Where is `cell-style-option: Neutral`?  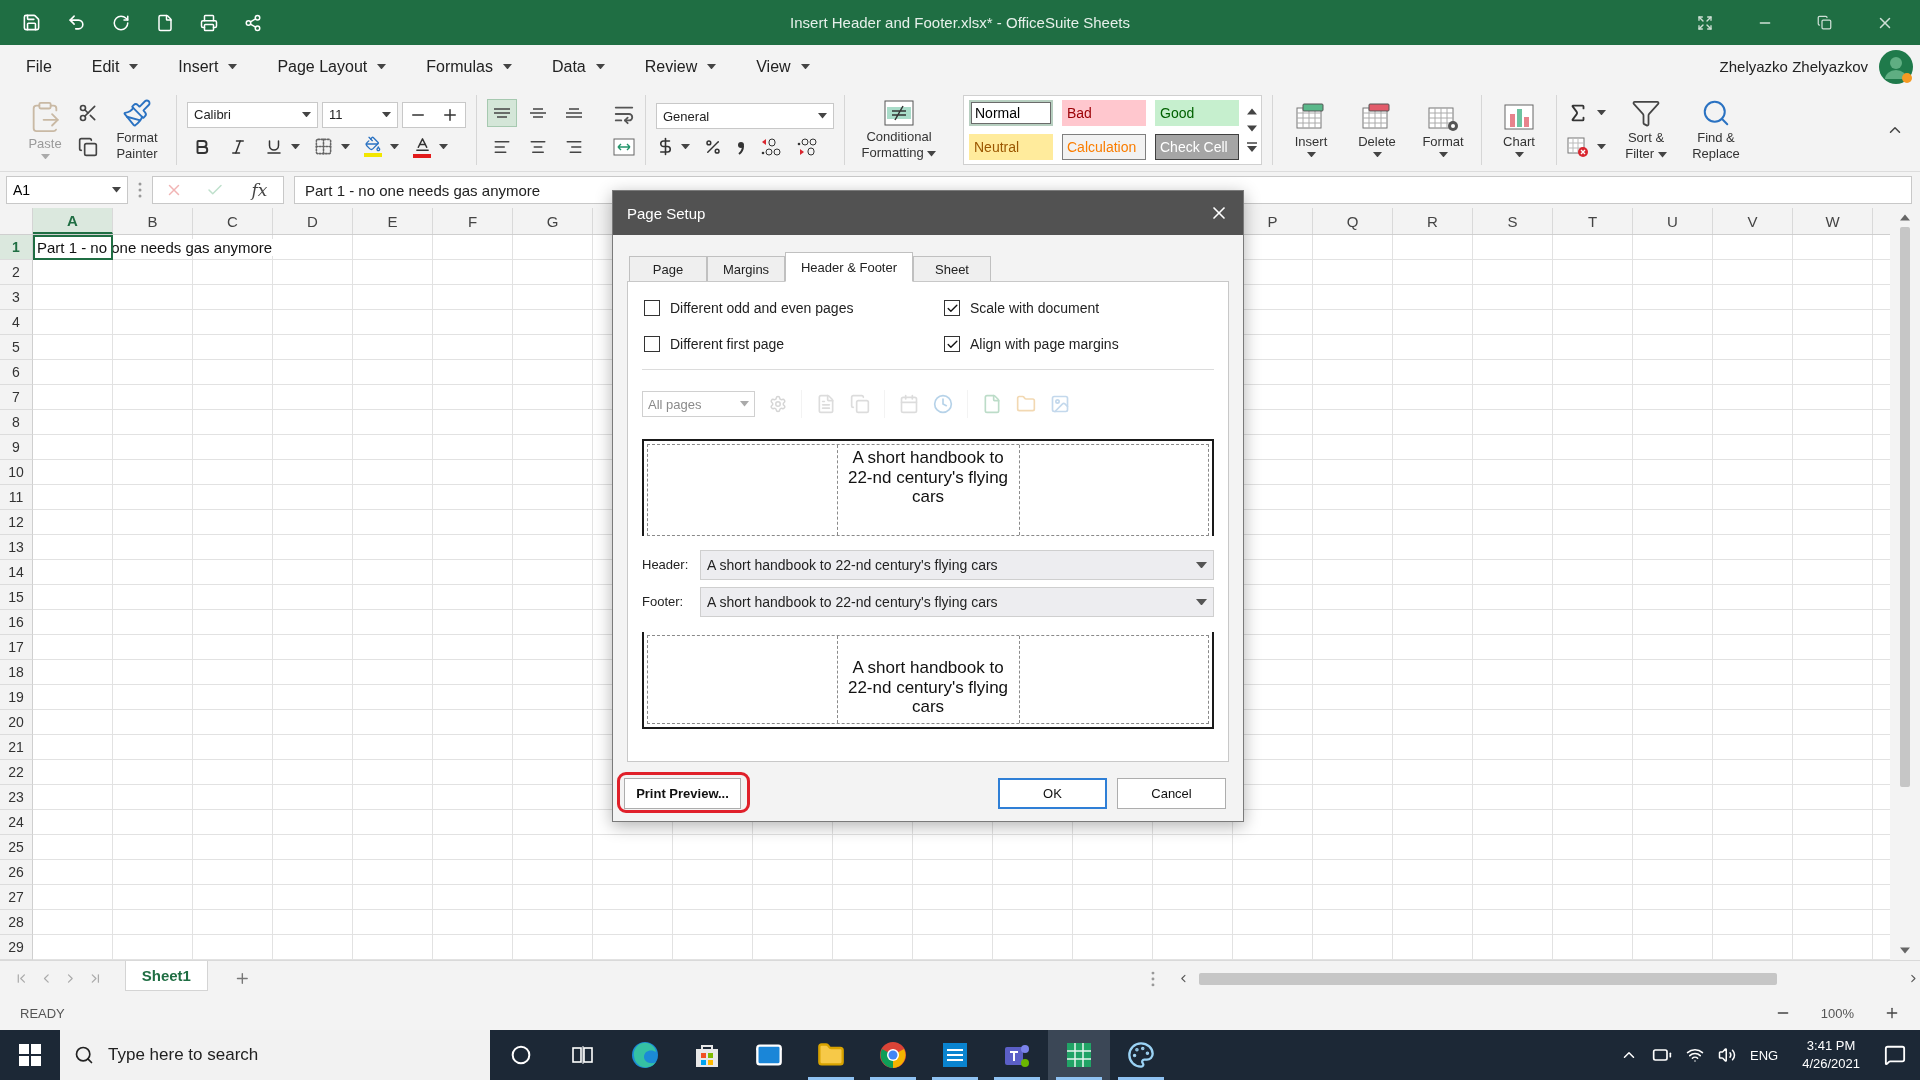
cell-style-option: Neutral is located at coordinates (1011, 146).